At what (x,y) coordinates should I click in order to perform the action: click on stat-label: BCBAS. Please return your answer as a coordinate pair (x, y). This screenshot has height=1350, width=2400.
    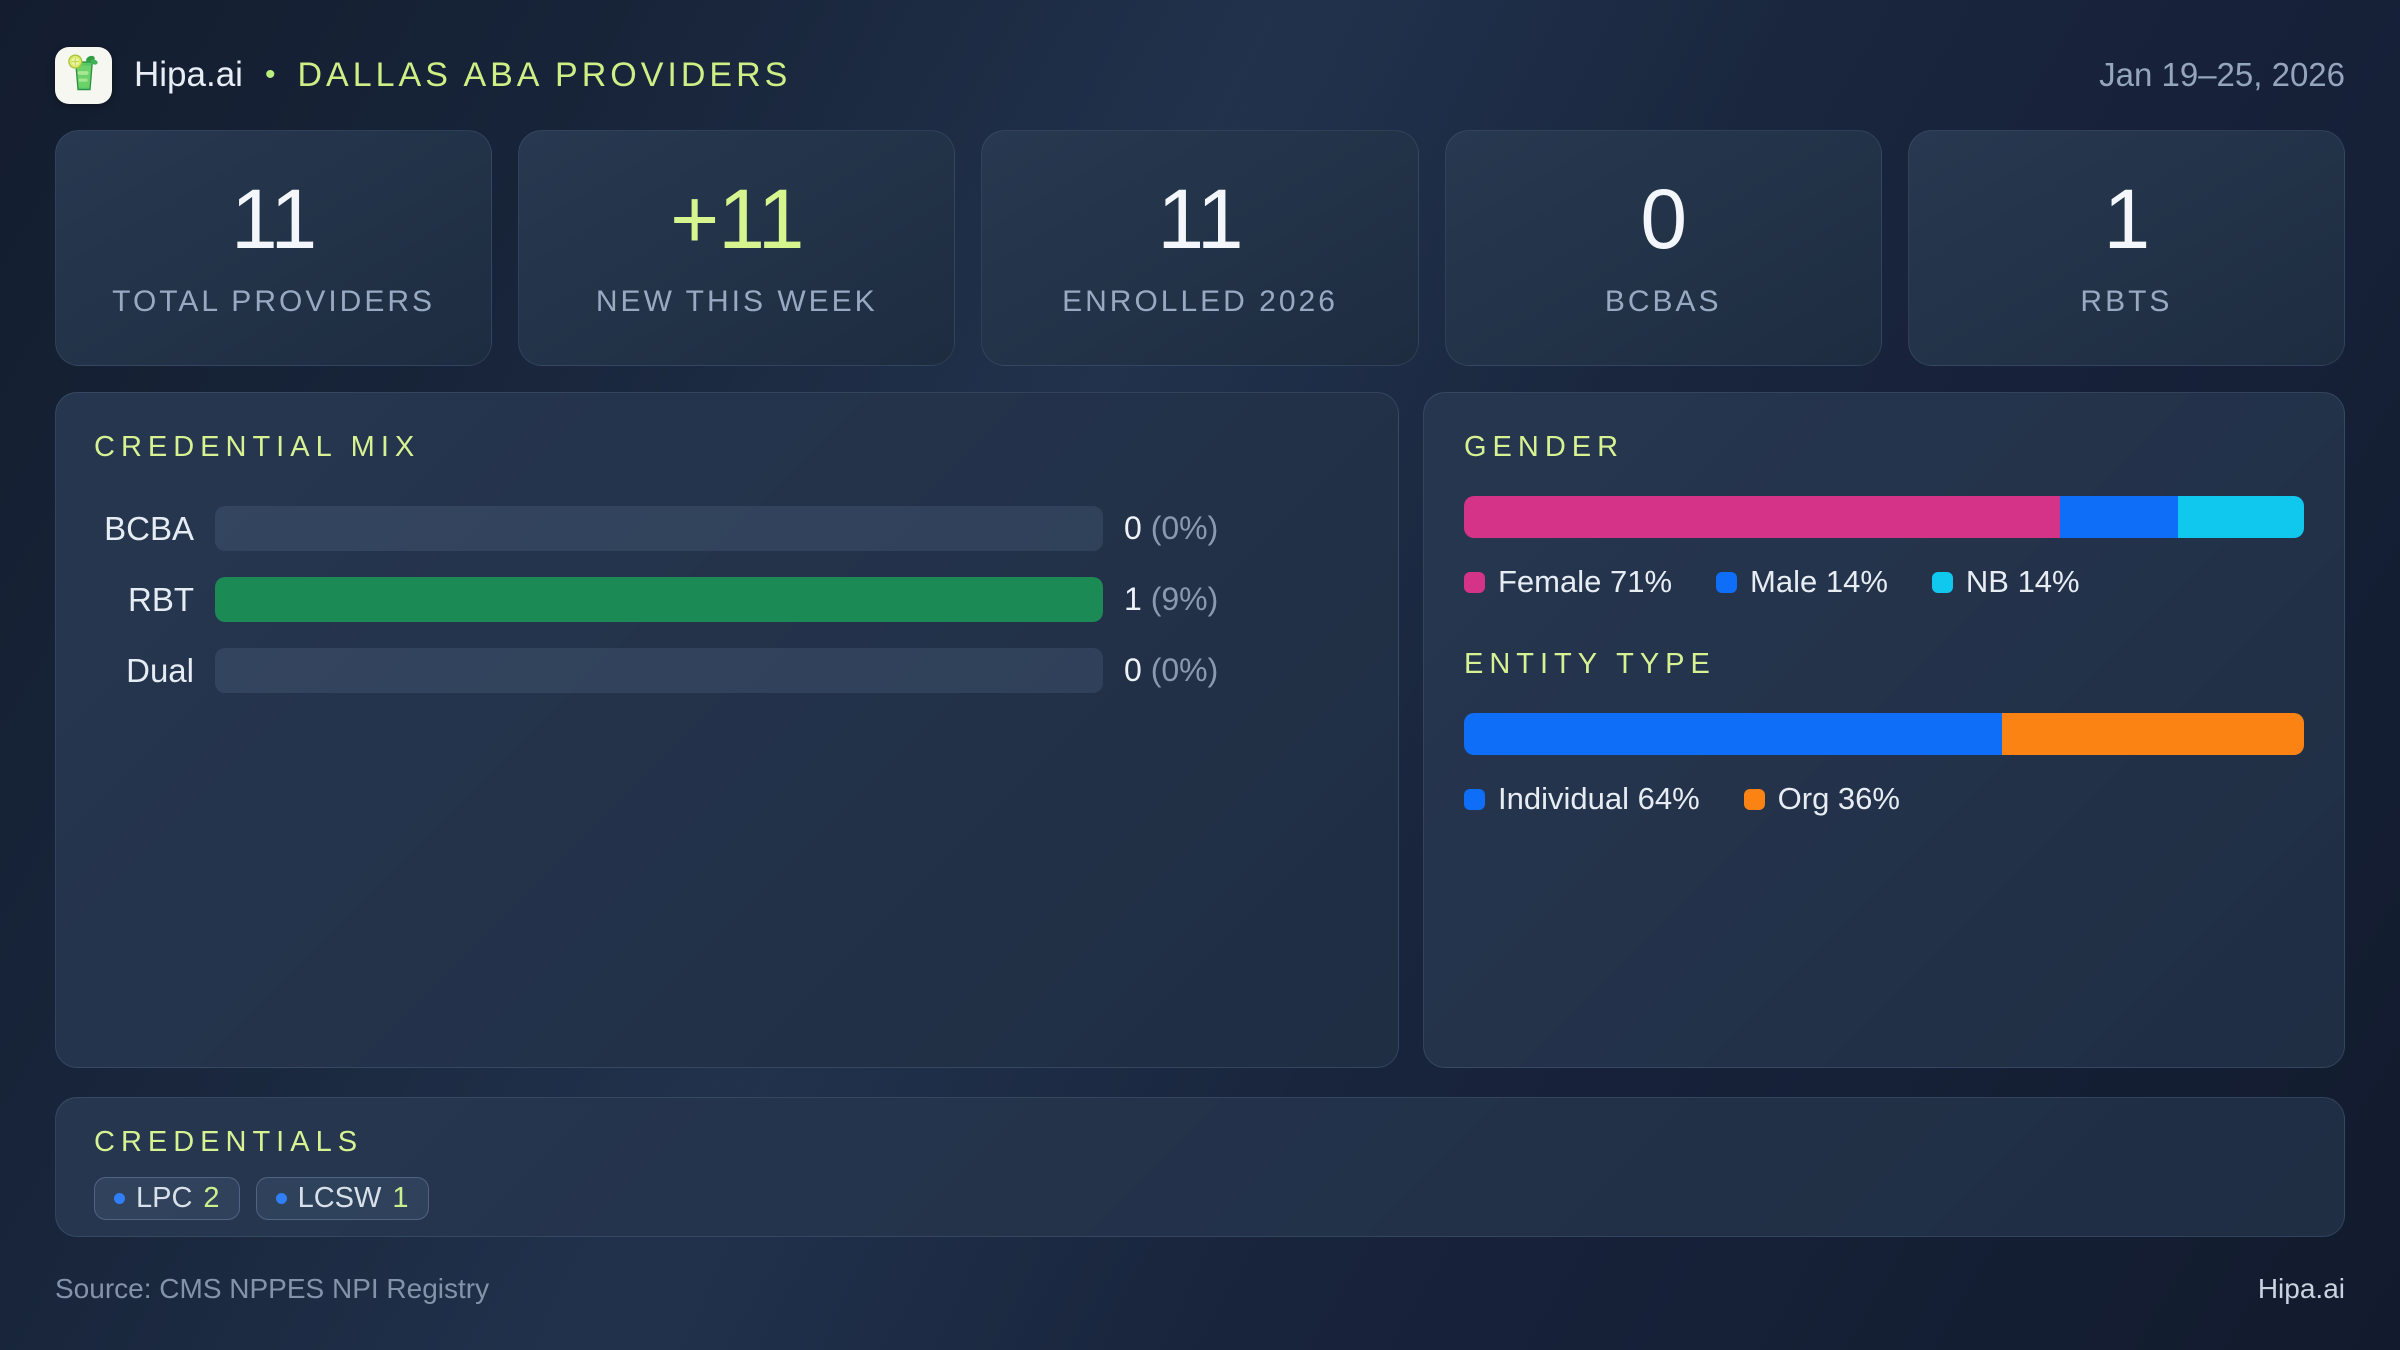
    Looking at the image, I should click on (1663, 301).